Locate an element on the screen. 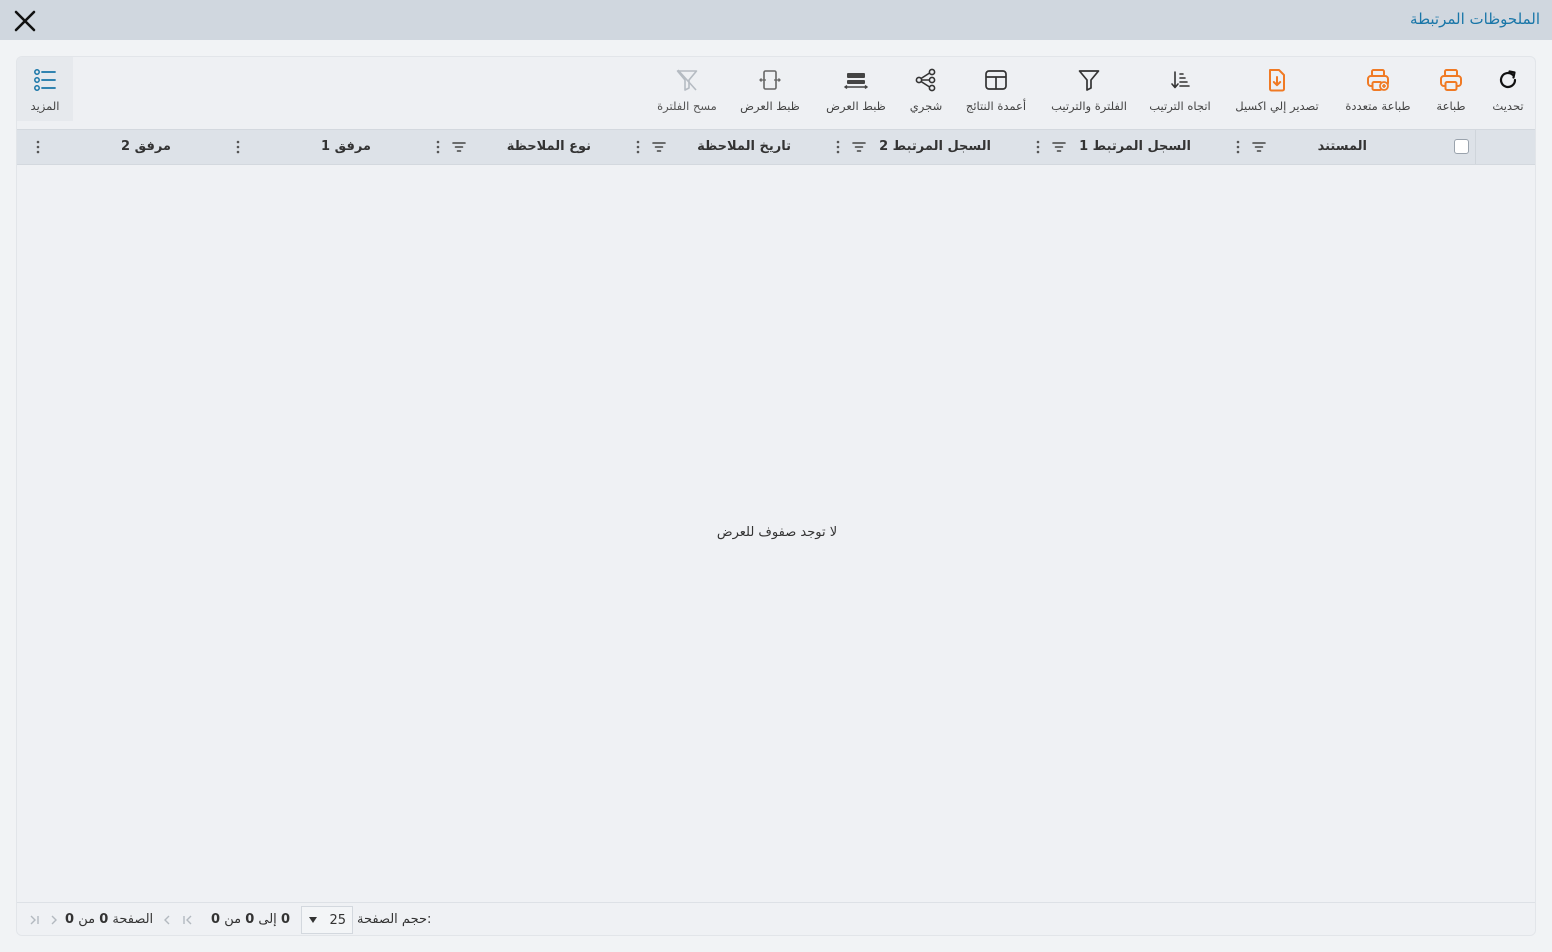  range-of-word: من is located at coordinates (233, 919).